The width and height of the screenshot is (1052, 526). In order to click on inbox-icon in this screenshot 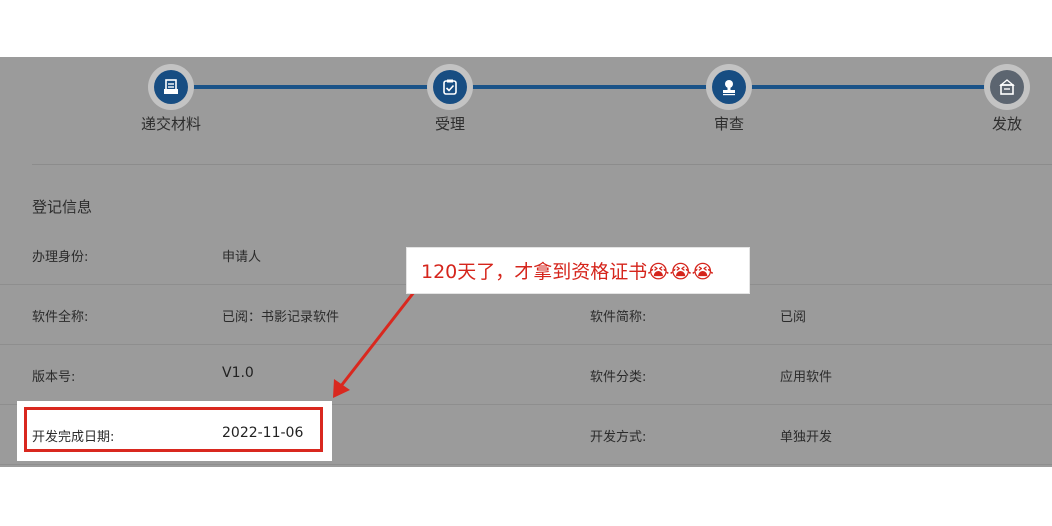, I will do `click(1007, 87)`.